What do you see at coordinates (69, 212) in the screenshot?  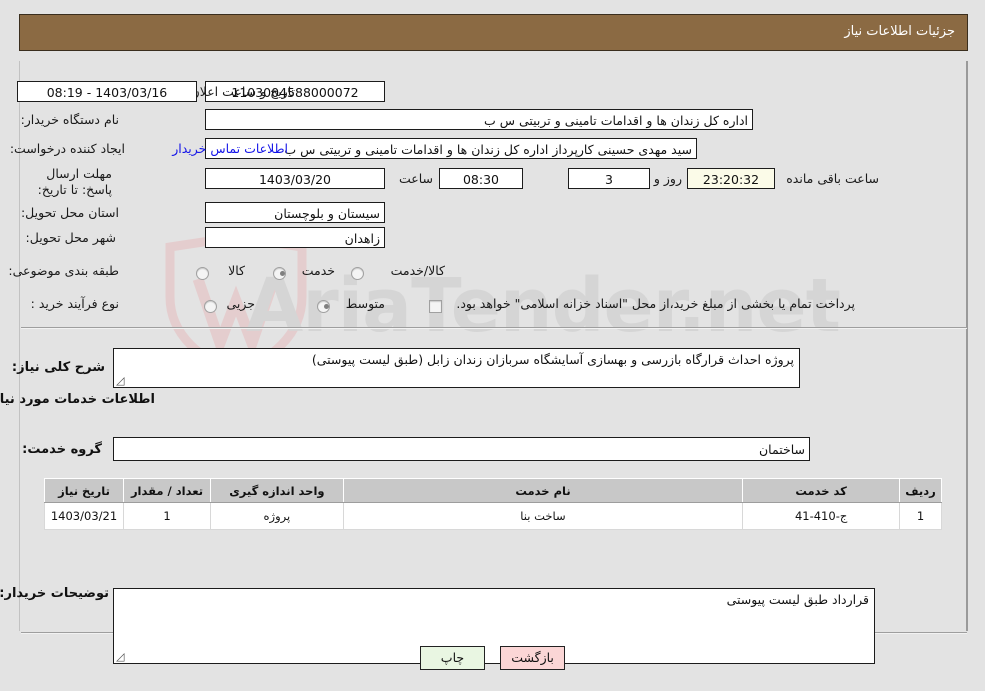 I see `province-label: استان محل تحویل:` at bounding box center [69, 212].